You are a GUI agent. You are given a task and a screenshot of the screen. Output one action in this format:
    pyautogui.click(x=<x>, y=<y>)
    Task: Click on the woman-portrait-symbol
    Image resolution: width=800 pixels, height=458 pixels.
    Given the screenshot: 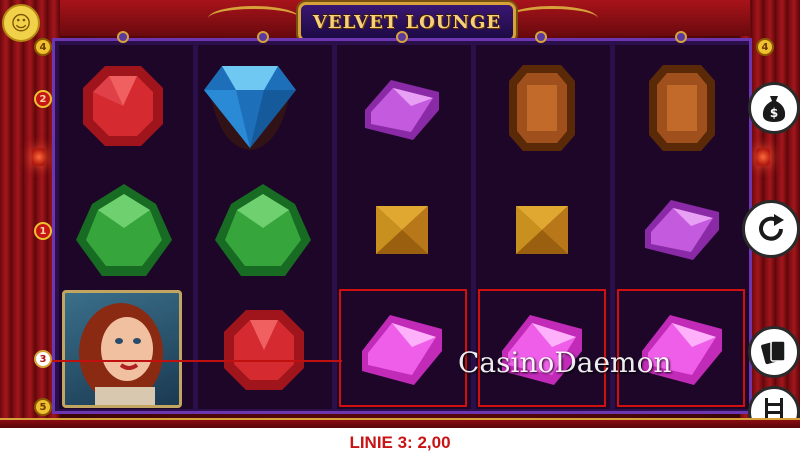 What is the action you would take?
    pyautogui.click(x=122, y=349)
    